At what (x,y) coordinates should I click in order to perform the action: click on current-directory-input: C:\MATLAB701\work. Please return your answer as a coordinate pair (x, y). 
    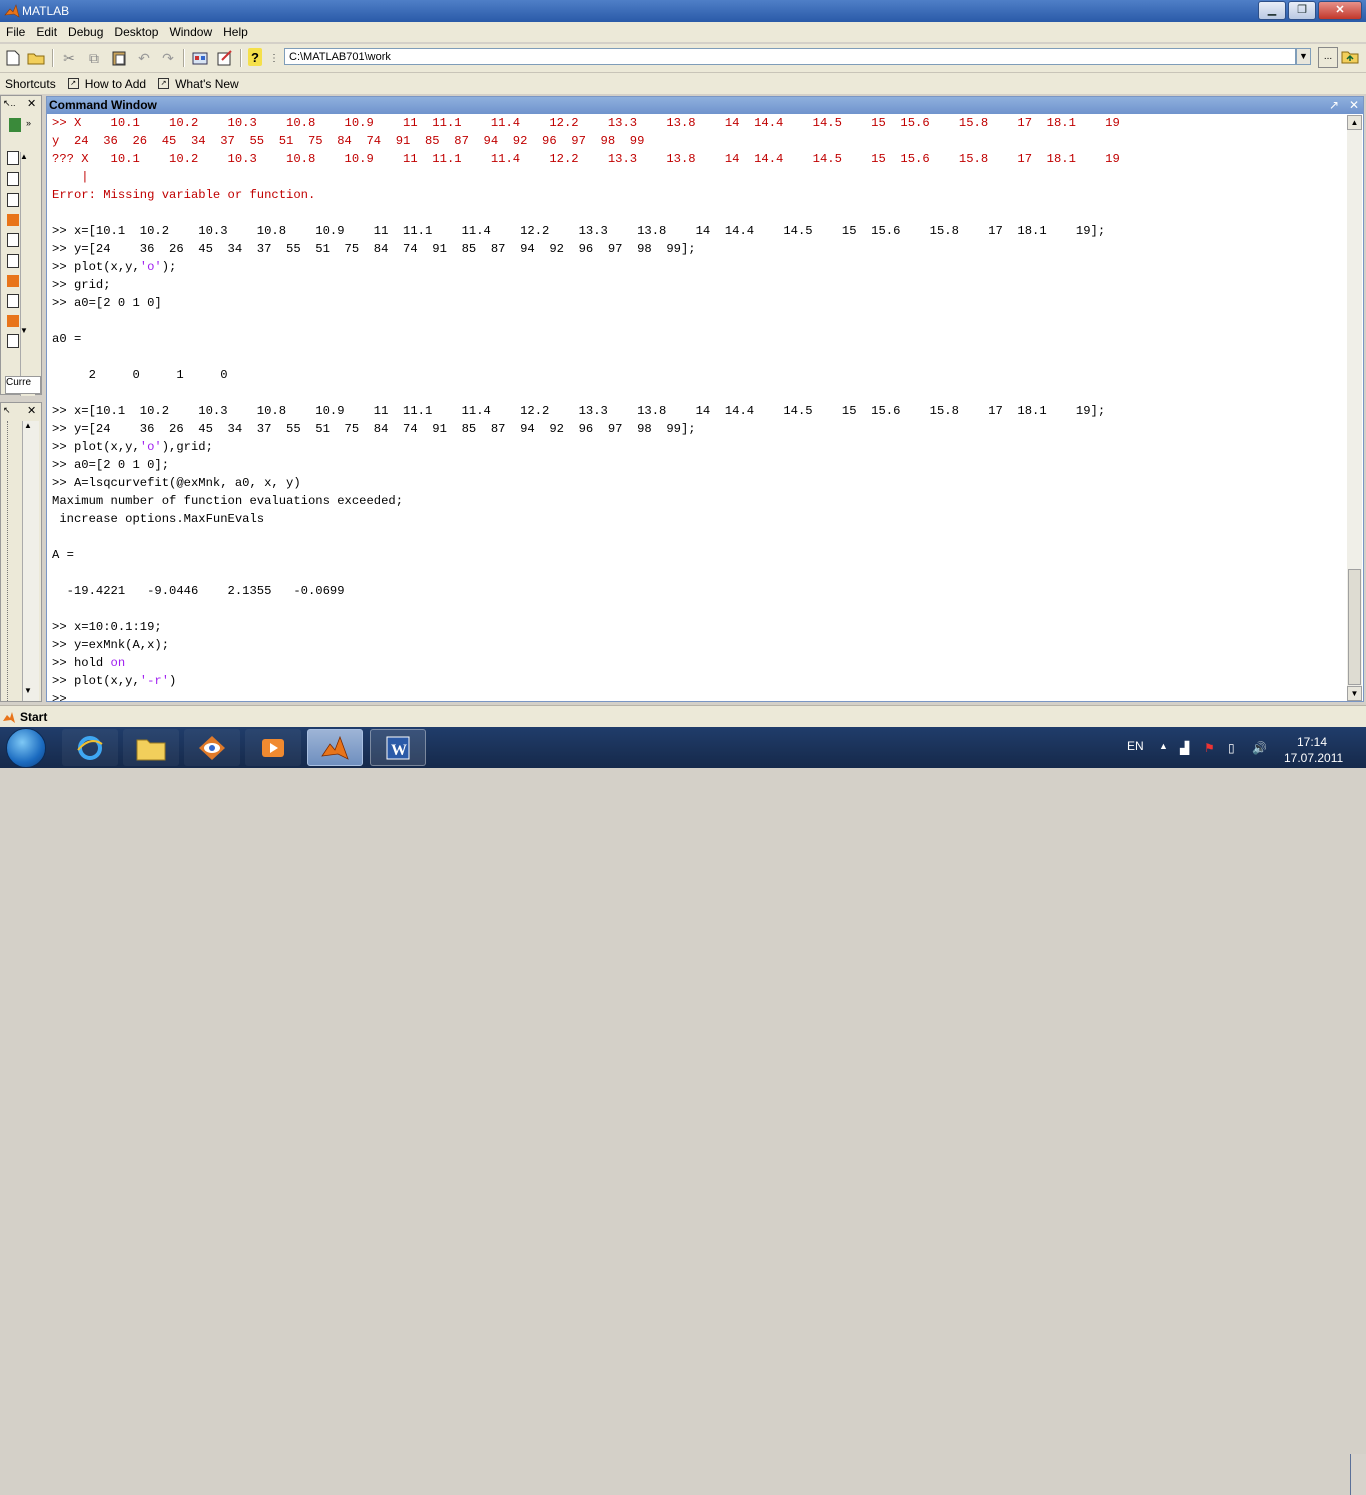
    Looking at the image, I should click on (790, 56).